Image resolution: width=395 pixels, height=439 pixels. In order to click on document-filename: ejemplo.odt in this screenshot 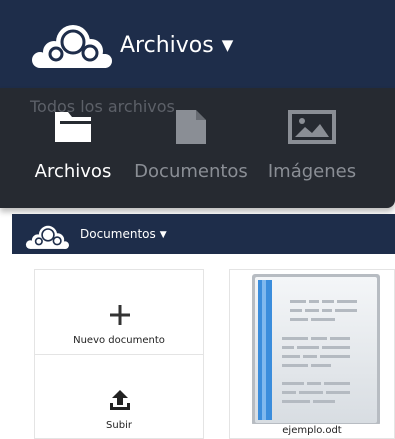, I will do `click(312, 431)`.